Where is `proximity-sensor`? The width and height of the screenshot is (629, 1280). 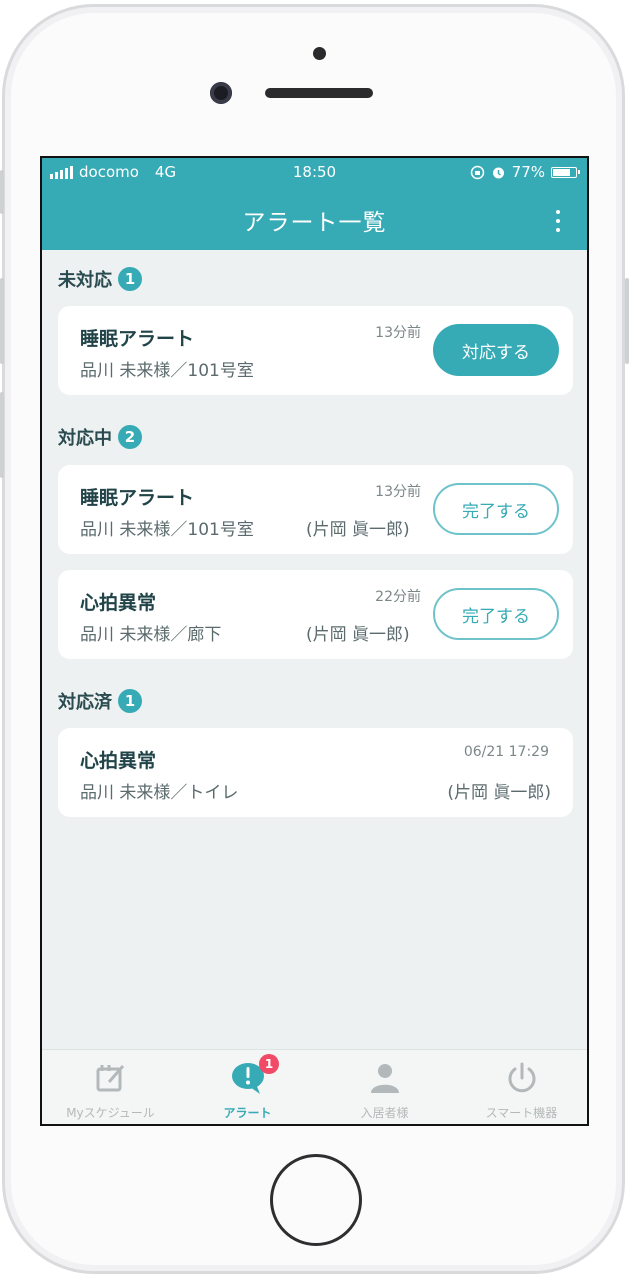 proximity-sensor is located at coordinates (319, 53).